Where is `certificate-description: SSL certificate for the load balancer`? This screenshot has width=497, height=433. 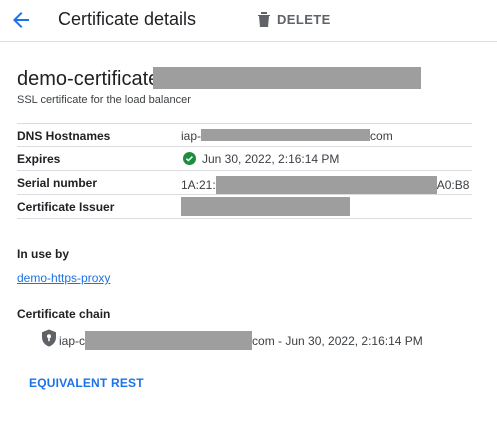 certificate-description: SSL certificate for the load balancer is located at coordinates (104, 100).